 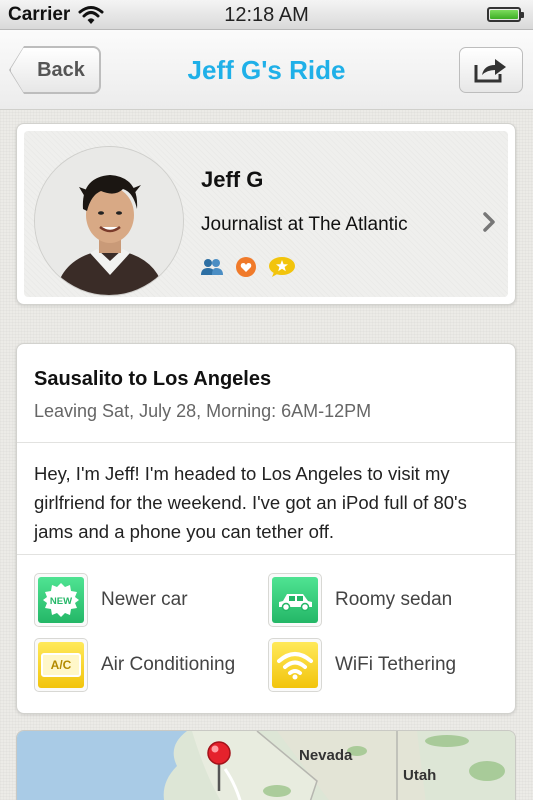 What do you see at coordinates (153, 379) in the screenshot?
I see `ride-route: Sausalito to Los Angeles` at bounding box center [153, 379].